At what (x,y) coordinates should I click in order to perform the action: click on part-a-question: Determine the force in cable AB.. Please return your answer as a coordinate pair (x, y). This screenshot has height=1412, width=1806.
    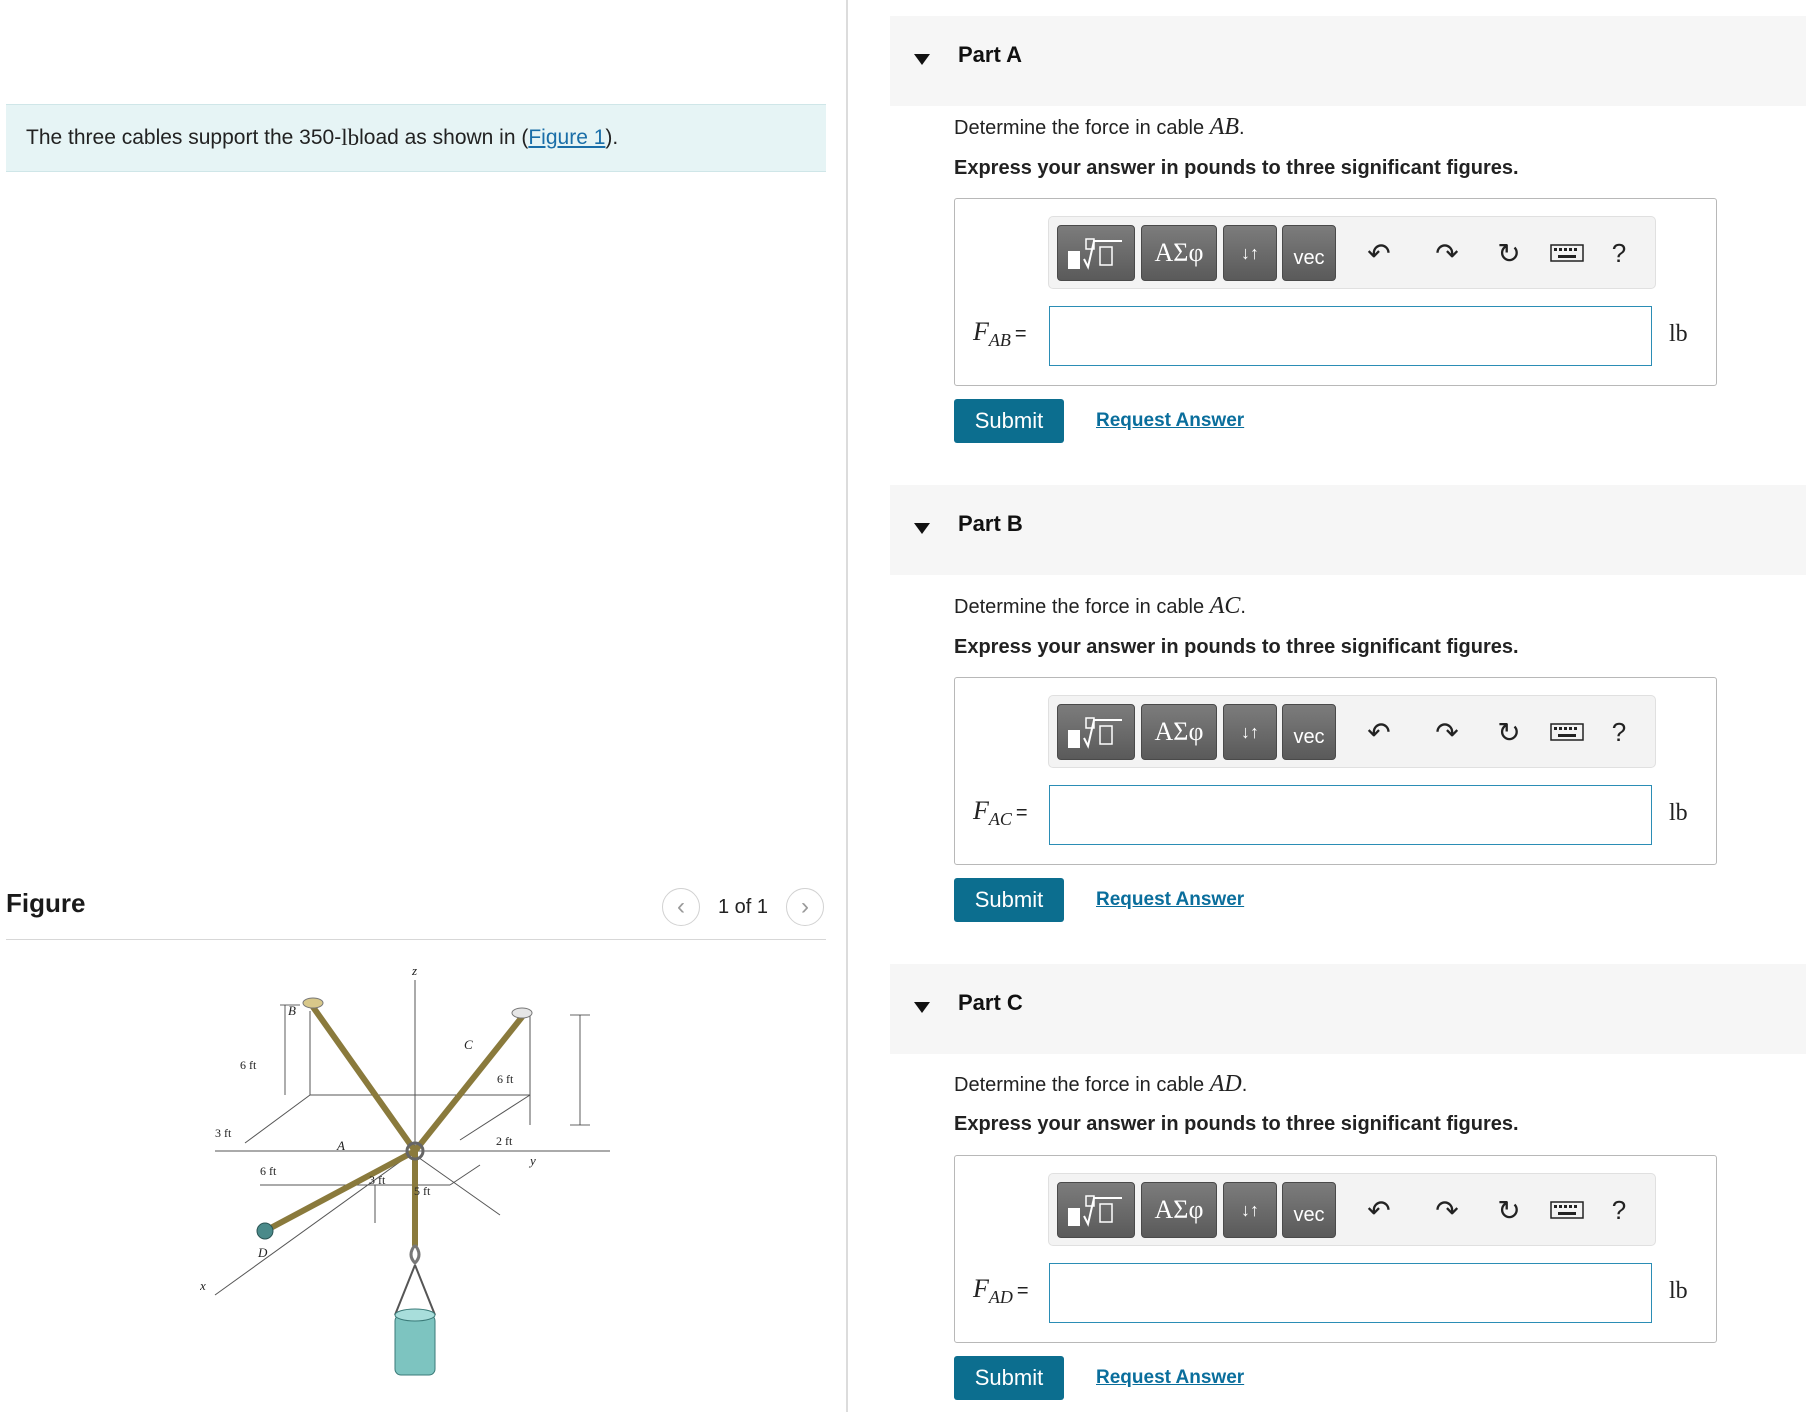
    Looking at the image, I should click on (1099, 127).